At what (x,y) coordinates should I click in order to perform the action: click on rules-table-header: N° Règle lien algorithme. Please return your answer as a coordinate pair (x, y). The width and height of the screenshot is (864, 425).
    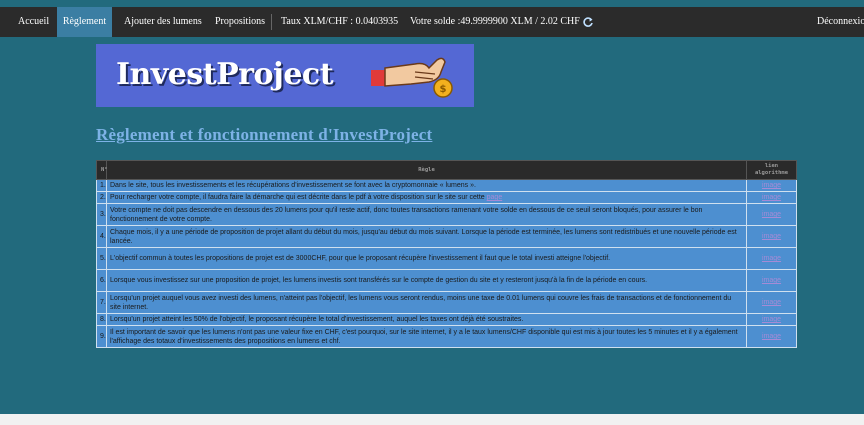
    Looking at the image, I should click on (446, 170).